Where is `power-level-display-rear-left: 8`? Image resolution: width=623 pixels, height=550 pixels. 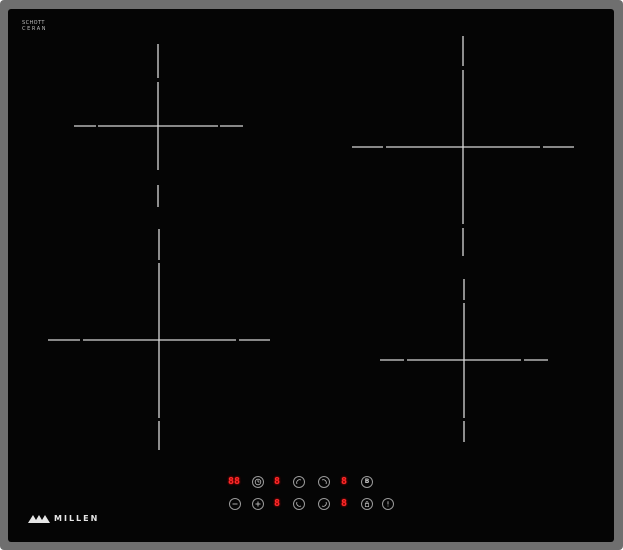
power-level-display-rear-left: 8 is located at coordinates (277, 481).